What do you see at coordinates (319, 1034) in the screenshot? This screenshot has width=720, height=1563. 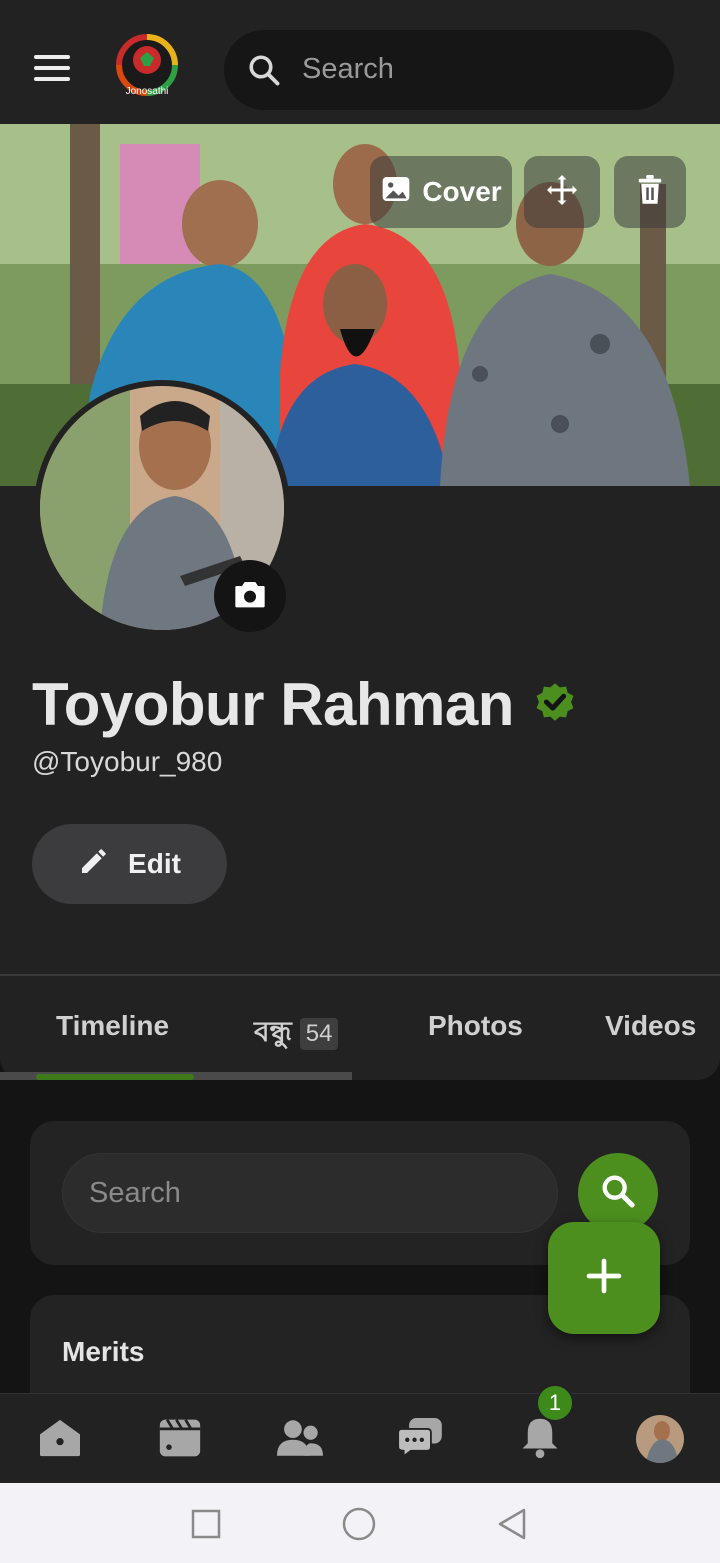 I see `friends-count-badge: 54` at bounding box center [319, 1034].